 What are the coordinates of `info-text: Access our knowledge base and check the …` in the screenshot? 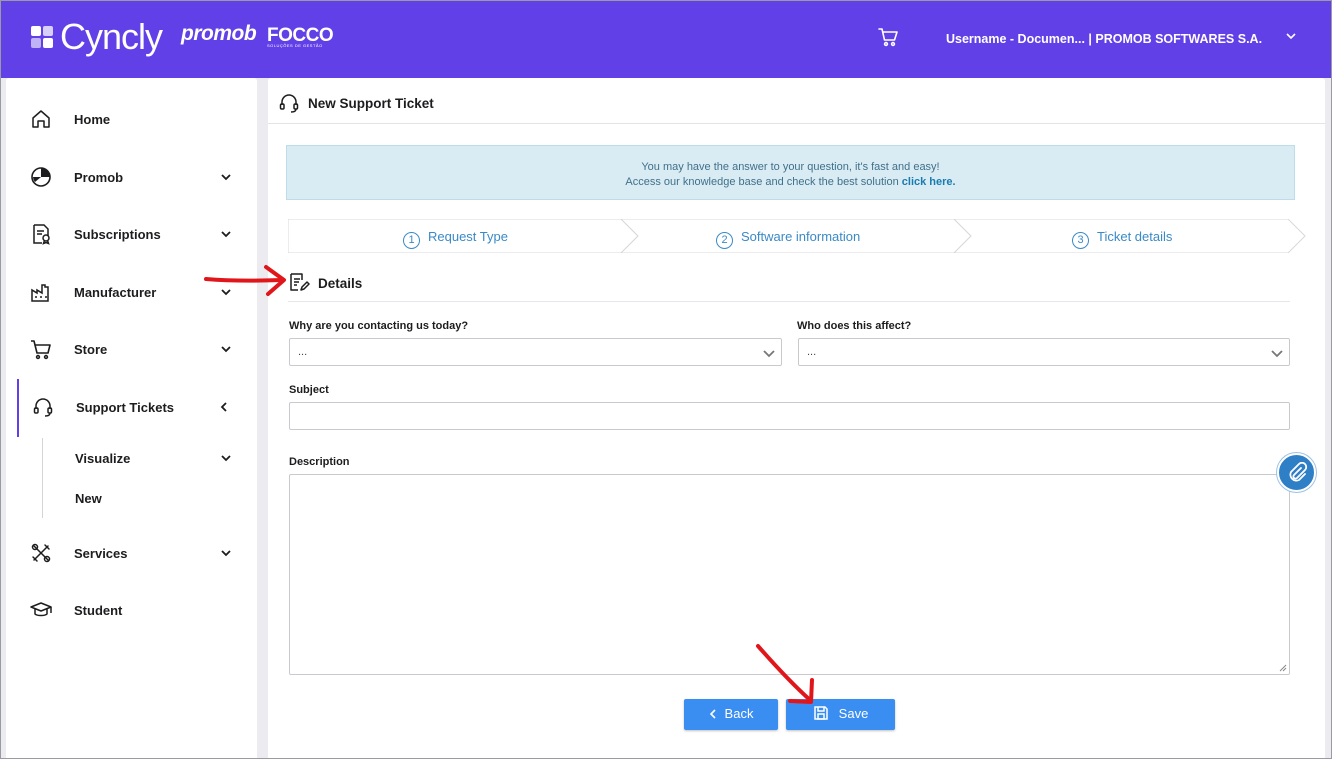 It's located at (763, 182).